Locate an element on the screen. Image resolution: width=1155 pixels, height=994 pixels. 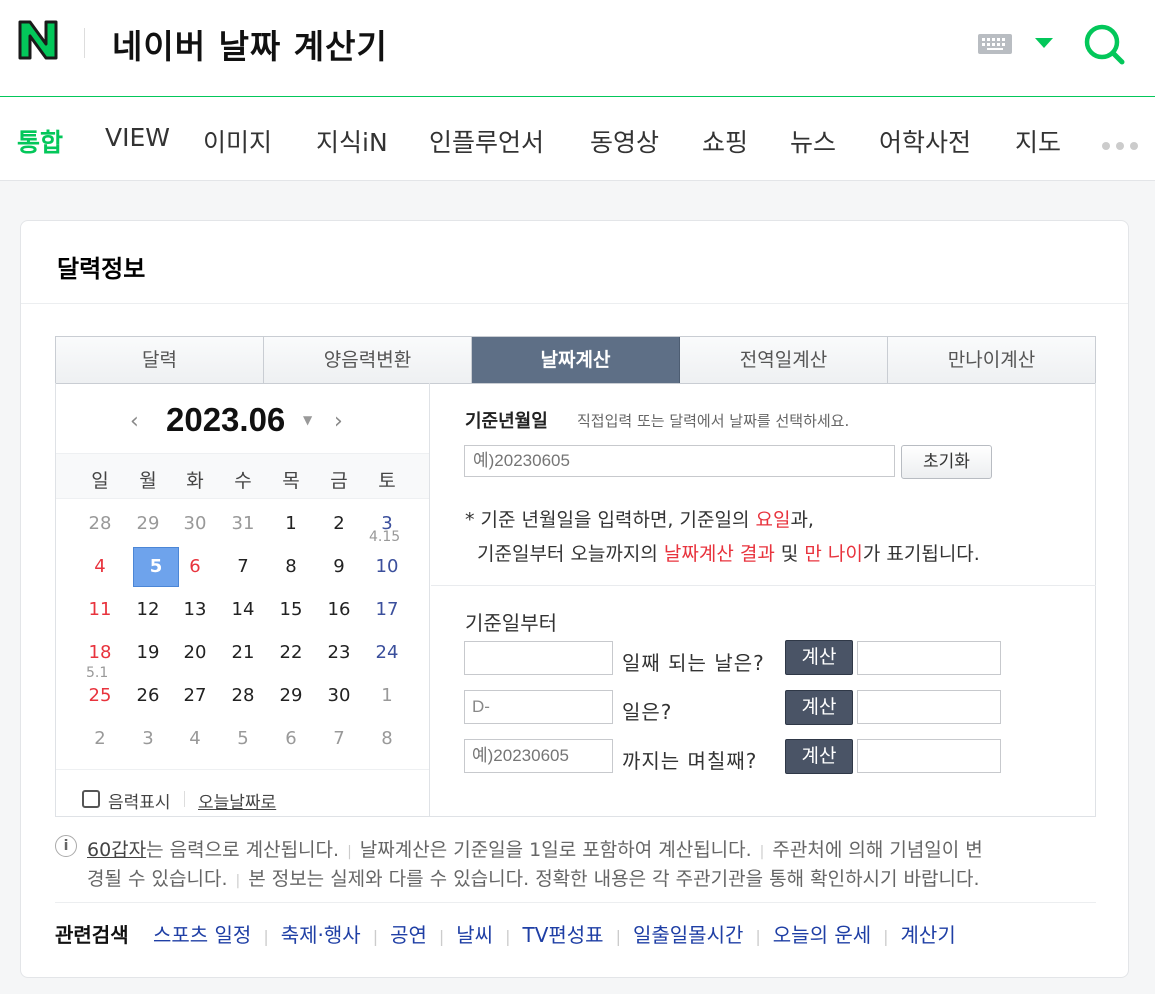
calc-nth-day-button: 계산 is located at coordinates (819, 657).